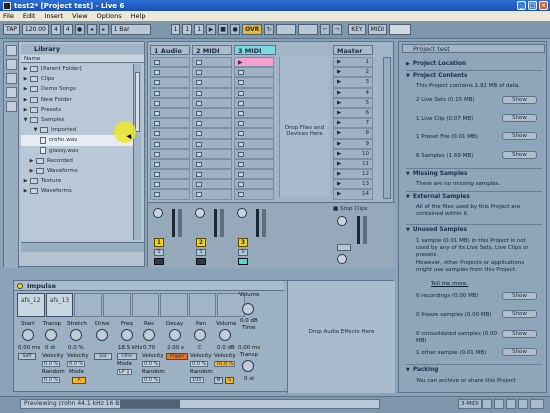  Describe the element at coordinates (53, 16) in the screenshot. I see `menu-insert: Insert` at that location.